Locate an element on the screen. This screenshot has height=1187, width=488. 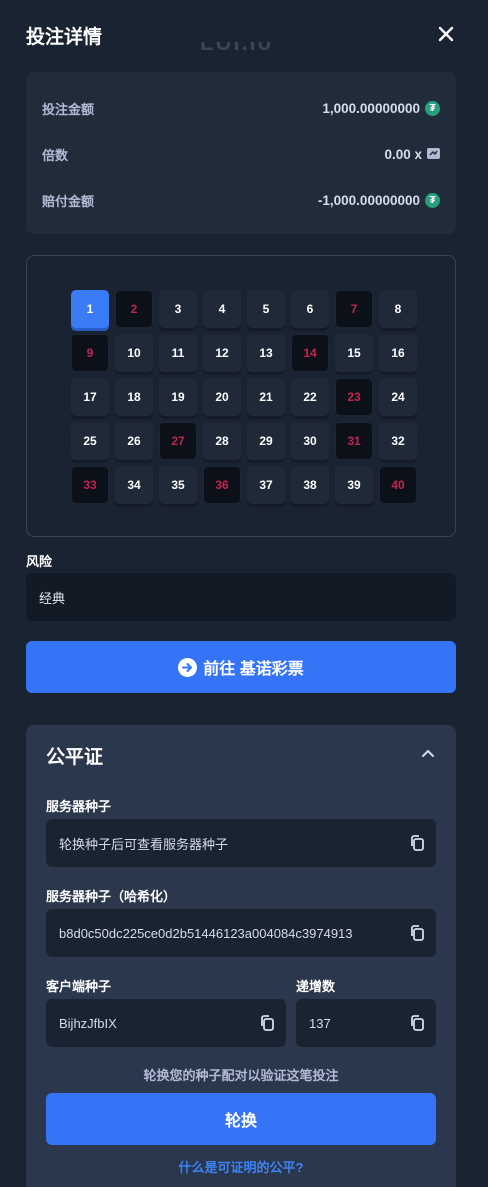
keno-tile-10: 10 is located at coordinates (134, 353).